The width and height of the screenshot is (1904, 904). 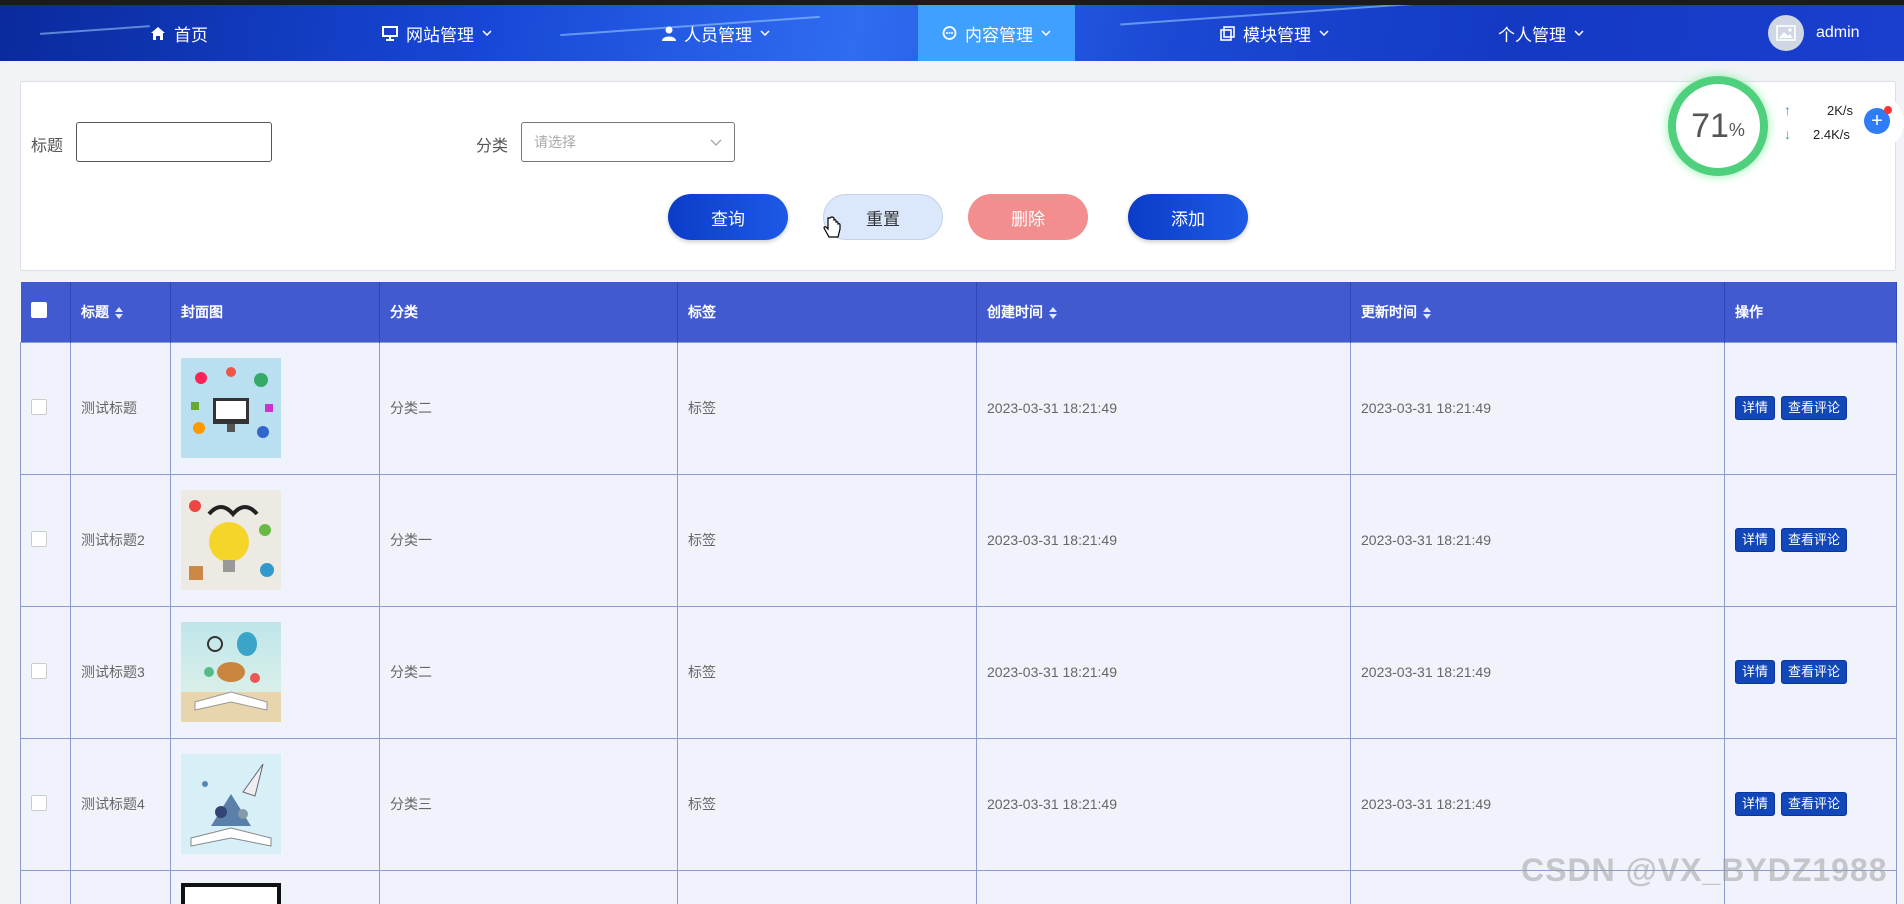 What do you see at coordinates (1710, 125) in the screenshot?
I see `memory-percent: 71` at bounding box center [1710, 125].